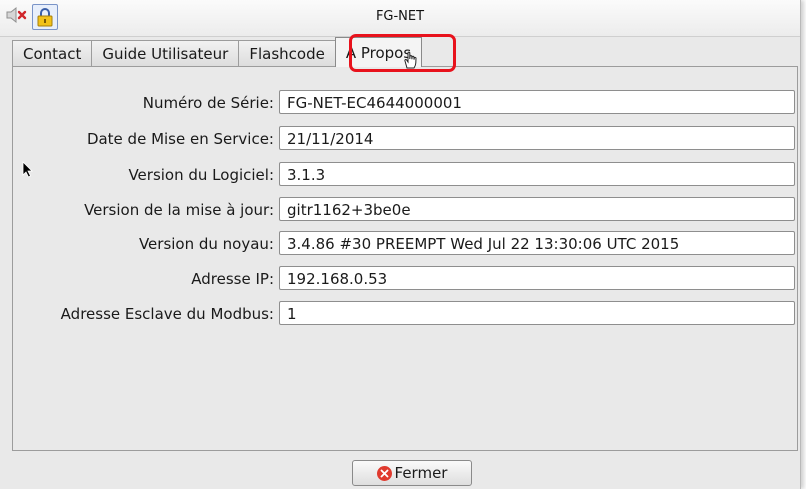 The image size is (806, 489). I want to click on field-row-software-version: Version du Logiciel: 3.1.3, so click(406, 175).